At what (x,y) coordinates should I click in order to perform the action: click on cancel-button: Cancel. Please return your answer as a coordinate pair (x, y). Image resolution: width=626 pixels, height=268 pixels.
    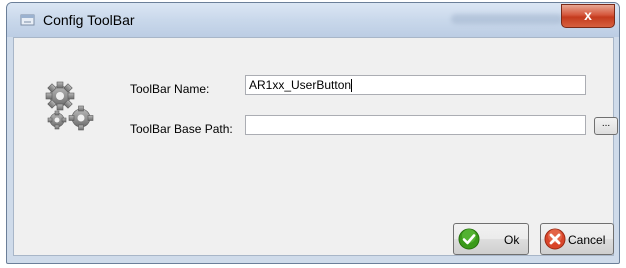
    Looking at the image, I should click on (577, 239).